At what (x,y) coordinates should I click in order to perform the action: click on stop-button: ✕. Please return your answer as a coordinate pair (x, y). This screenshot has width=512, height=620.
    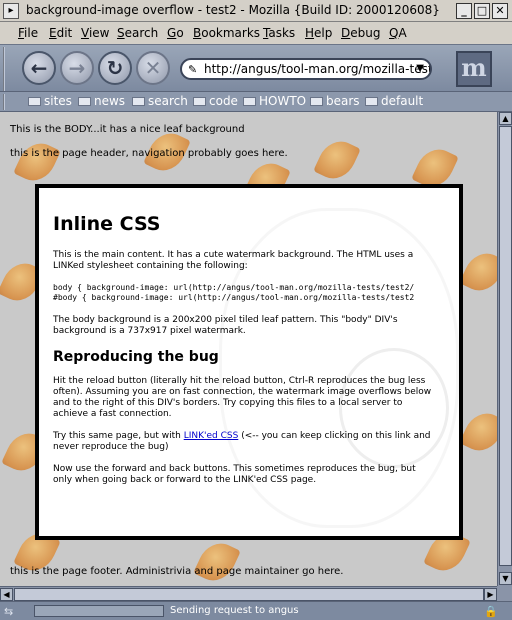
    Looking at the image, I should click on (153, 68).